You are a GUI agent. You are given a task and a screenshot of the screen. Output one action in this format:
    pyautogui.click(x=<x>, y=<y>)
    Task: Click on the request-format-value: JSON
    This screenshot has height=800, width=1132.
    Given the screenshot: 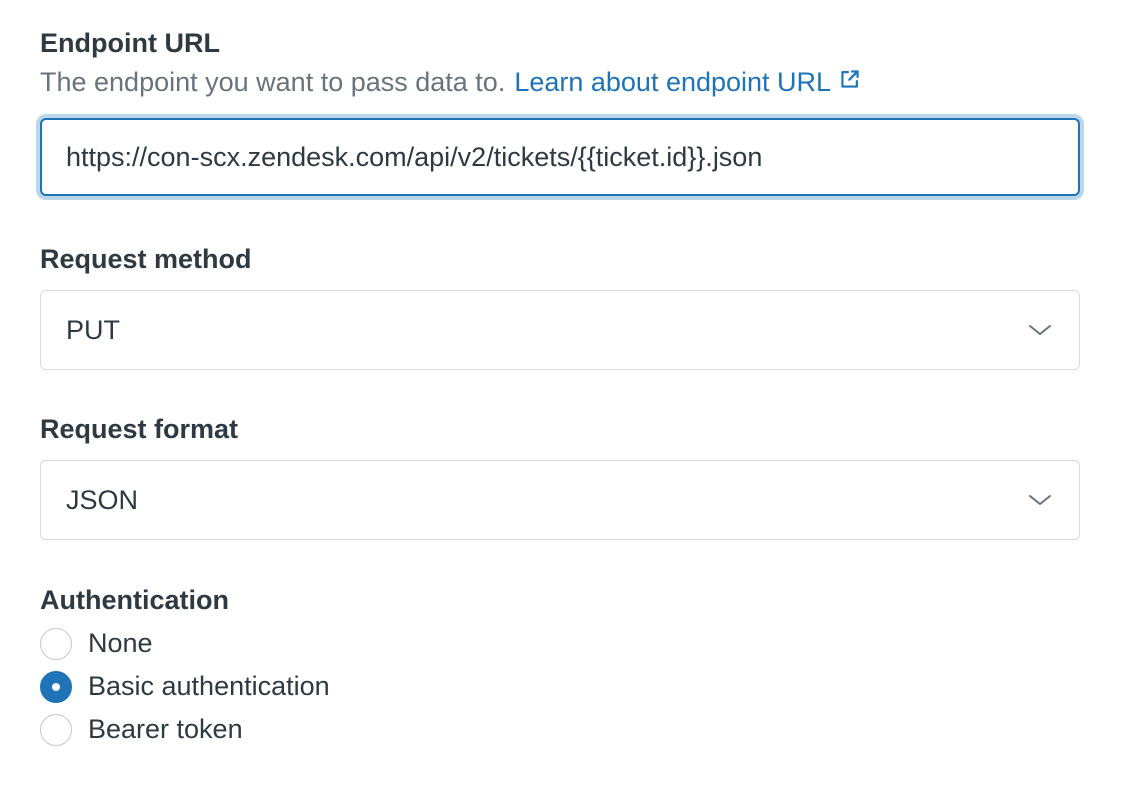 What is the action you would take?
    pyautogui.click(x=102, y=499)
    